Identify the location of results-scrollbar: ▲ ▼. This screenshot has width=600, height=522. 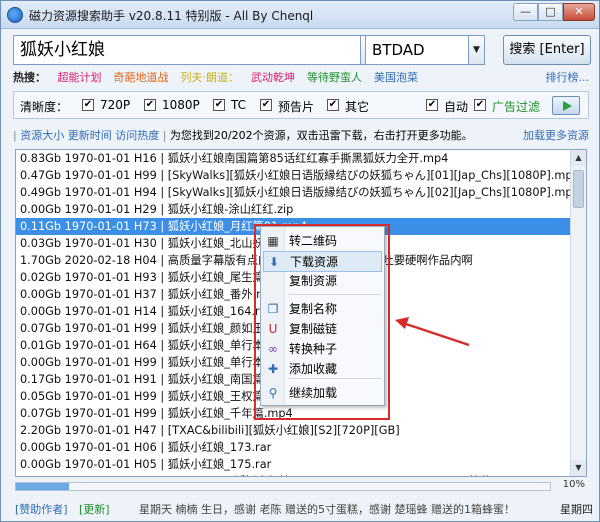
(578, 313).